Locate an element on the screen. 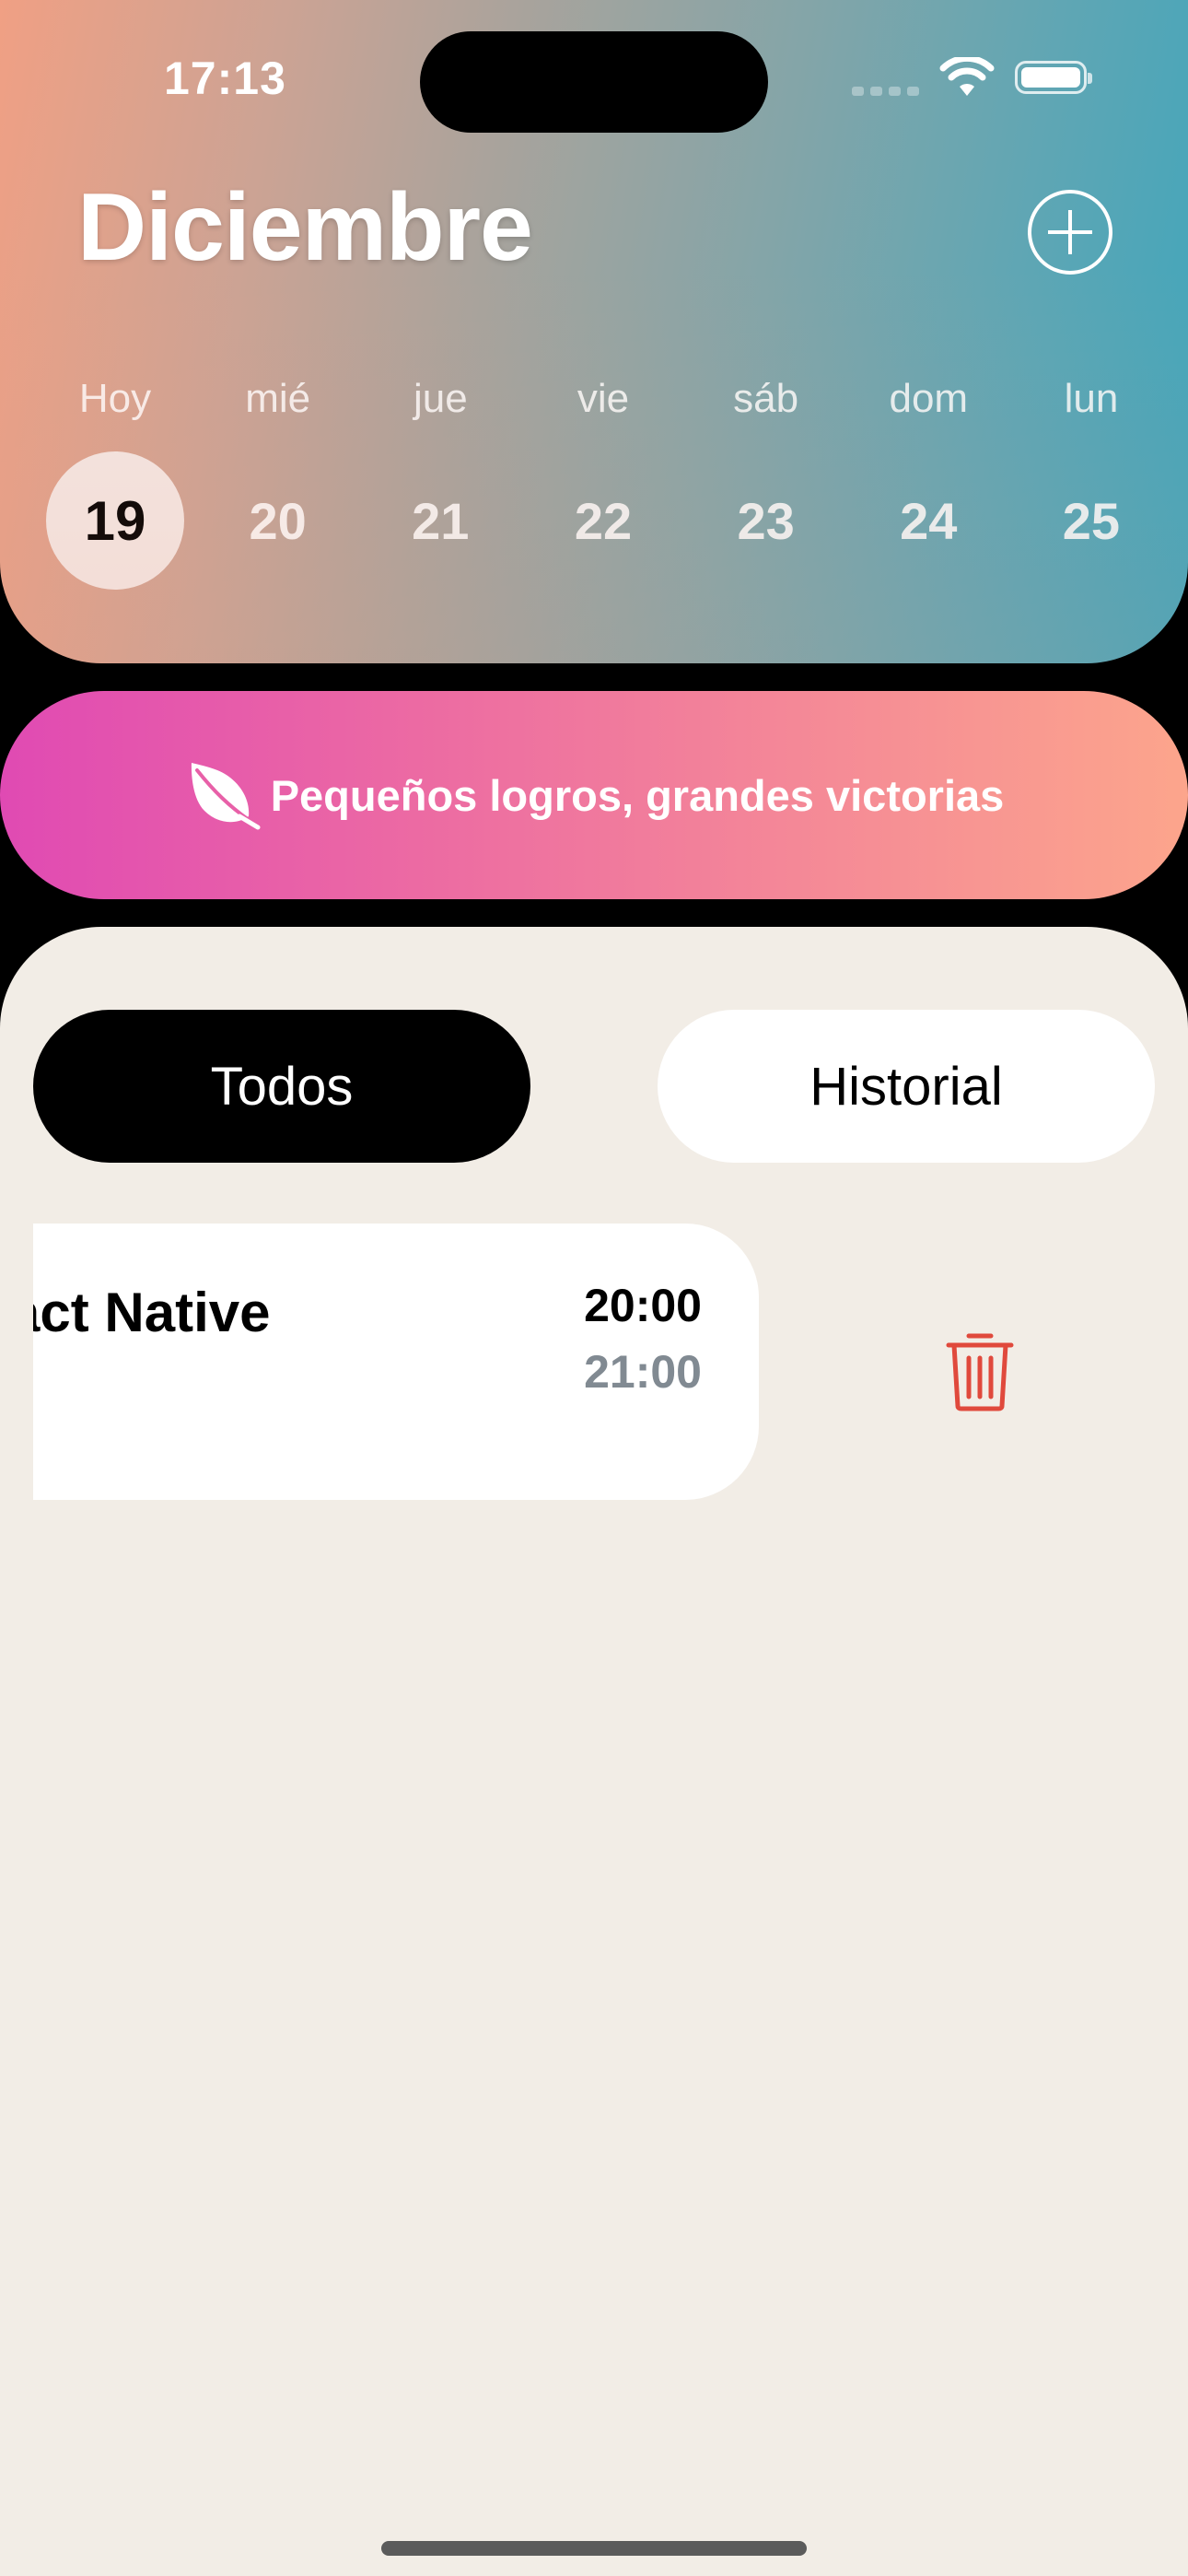  day-number: 25 is located at coordinates (1091, 520).